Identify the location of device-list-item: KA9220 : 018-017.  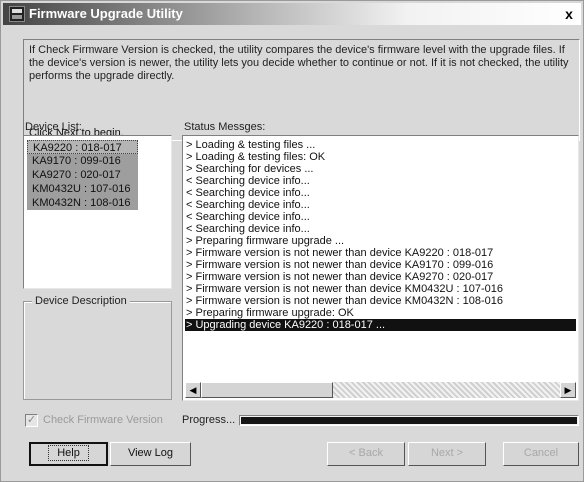
(82, 147).